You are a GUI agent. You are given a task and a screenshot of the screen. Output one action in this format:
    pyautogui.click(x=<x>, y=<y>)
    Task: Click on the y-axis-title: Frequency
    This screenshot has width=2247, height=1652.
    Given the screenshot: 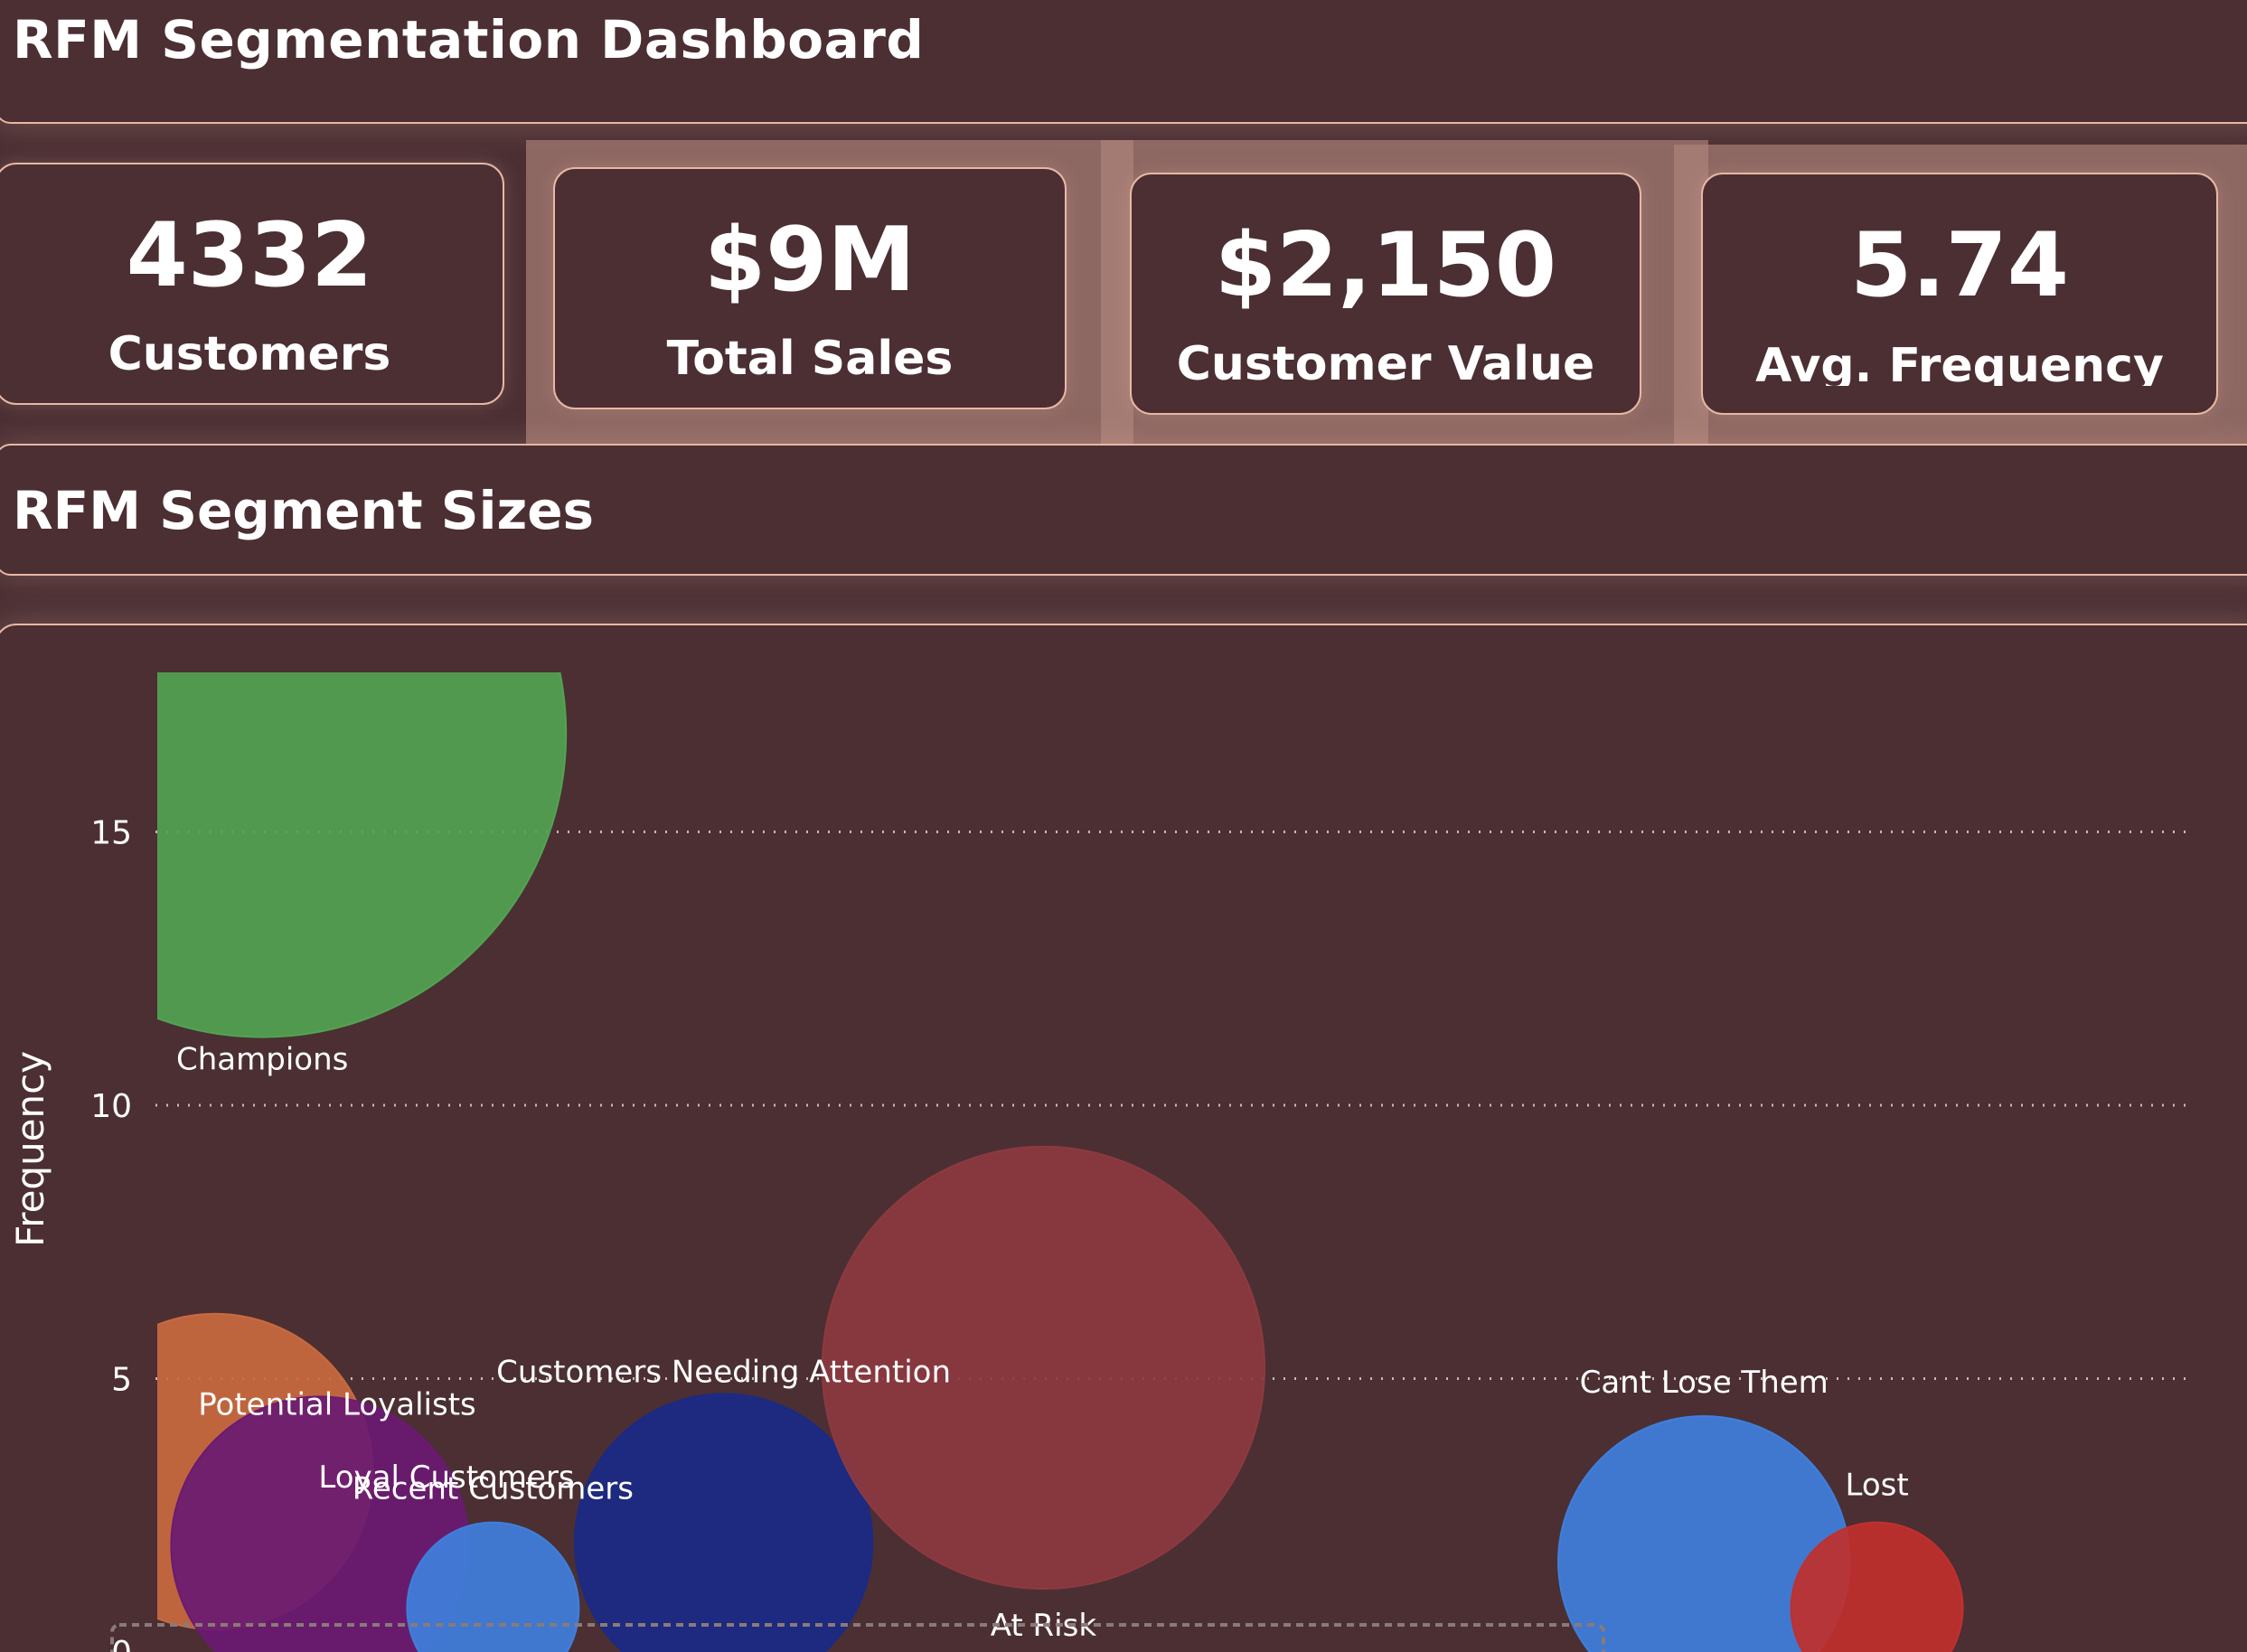 What is the action you would take?
    pyautogui.click(x=30, y=1149)
    